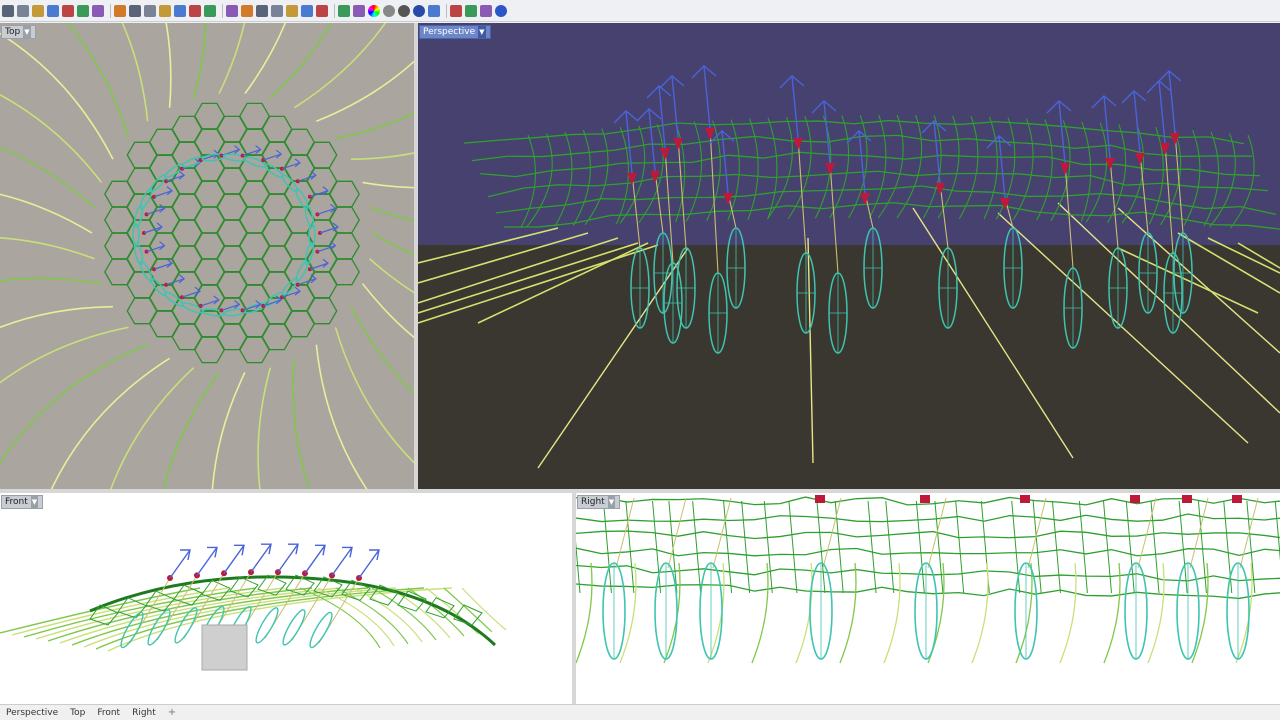 The image size is (1280, 720). What do you see at coordinates (456, 10) in the screenshot?
I see `sun-icon` at bounding box center [456, 10].